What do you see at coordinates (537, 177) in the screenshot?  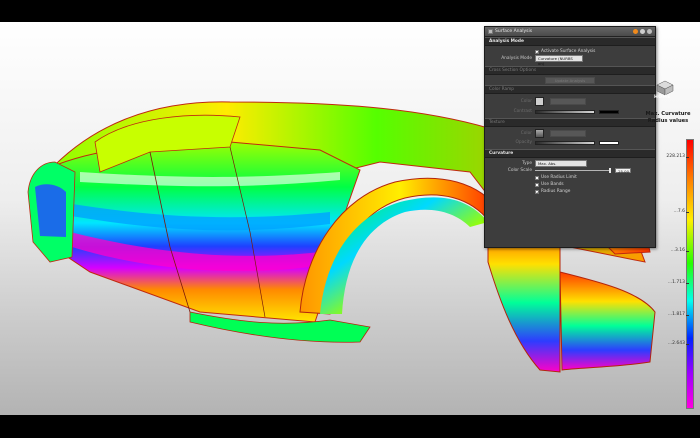 I see `use-radius-limit-checkbox` at bounding box center [537, 177].